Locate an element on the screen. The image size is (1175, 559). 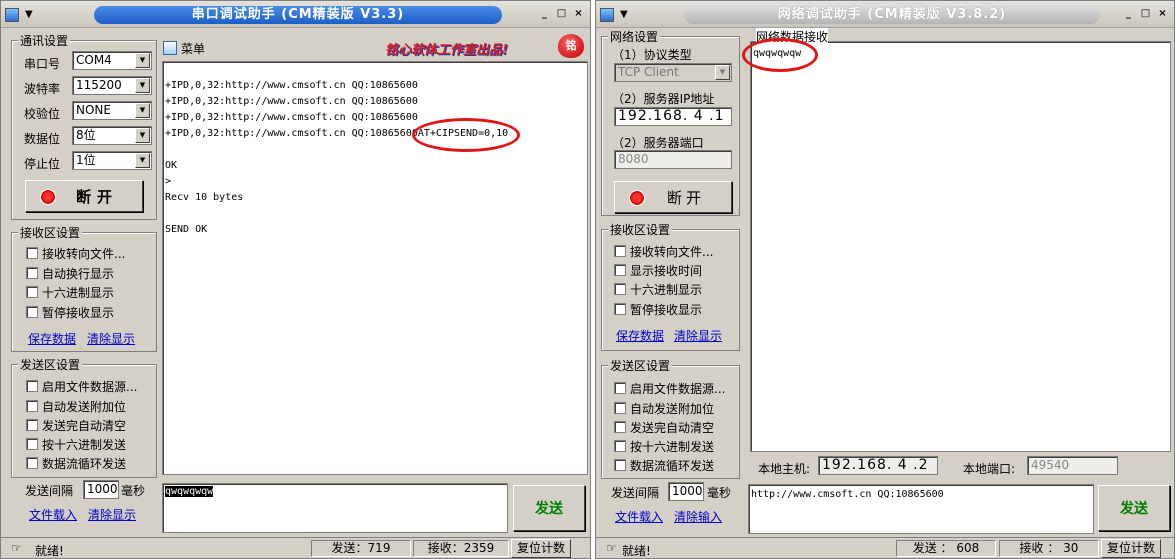
send-textarea: qwqwqwqw is located at coordinates (335, 508).